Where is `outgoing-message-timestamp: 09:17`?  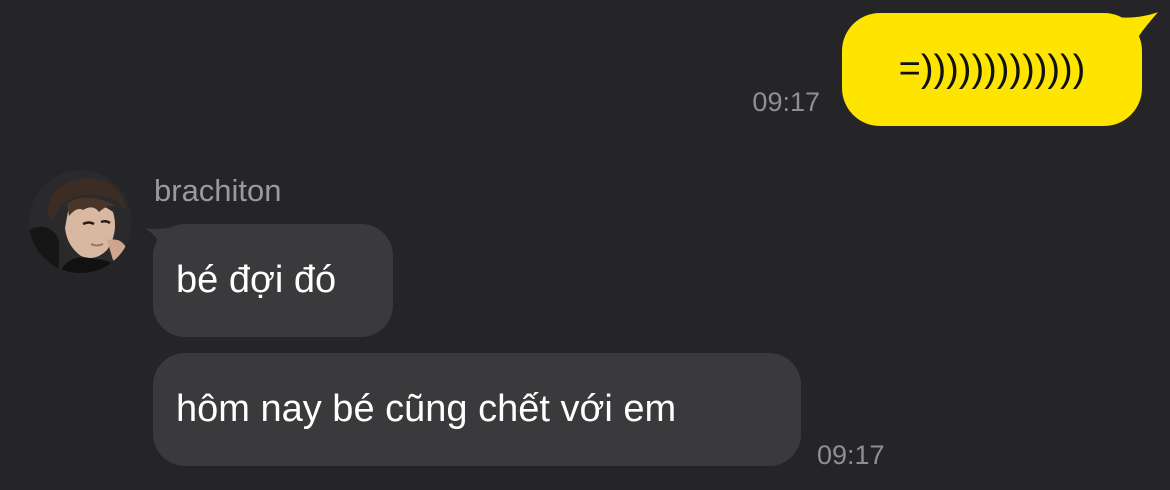
outgoing-message-timestamp: 09:17 is located at coordinates (786, 102).